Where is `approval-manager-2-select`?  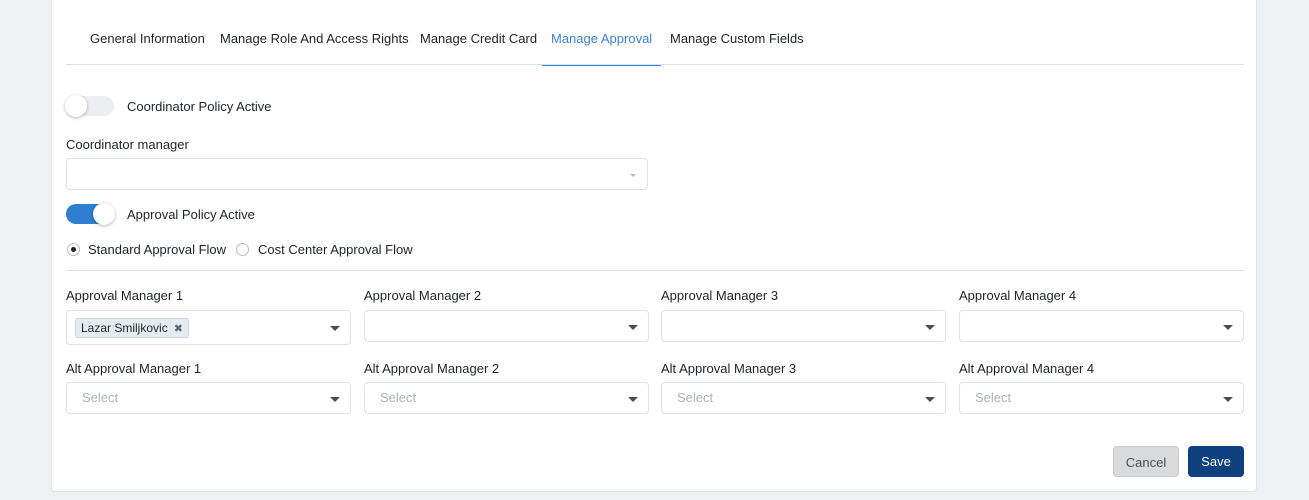 approval-manager-2-select is located at coordinates (506, 326).